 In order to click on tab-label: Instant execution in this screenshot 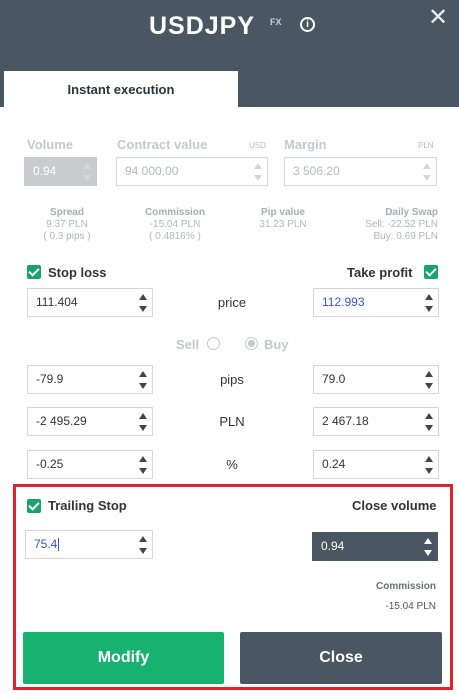, I will do `click(121, 89)`.